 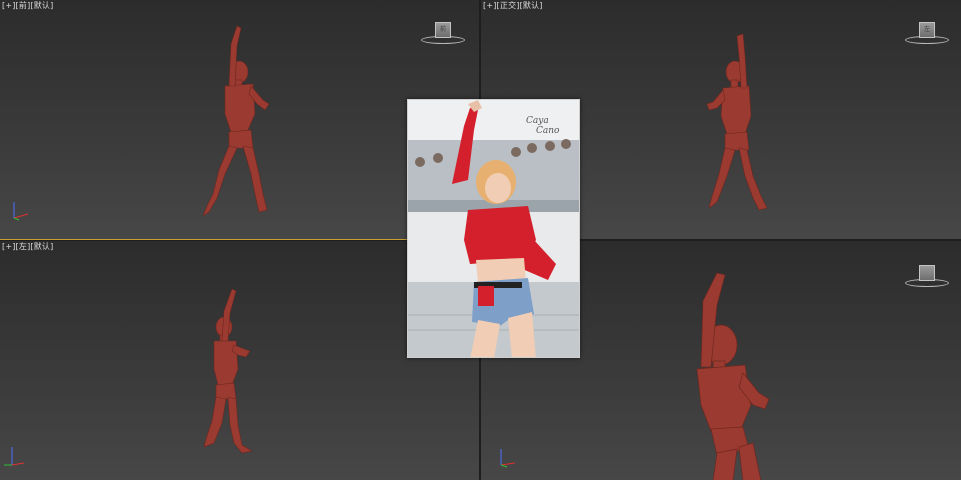 I want to click on photo-watermark: Caya Cano, so click(x=543, y=126).